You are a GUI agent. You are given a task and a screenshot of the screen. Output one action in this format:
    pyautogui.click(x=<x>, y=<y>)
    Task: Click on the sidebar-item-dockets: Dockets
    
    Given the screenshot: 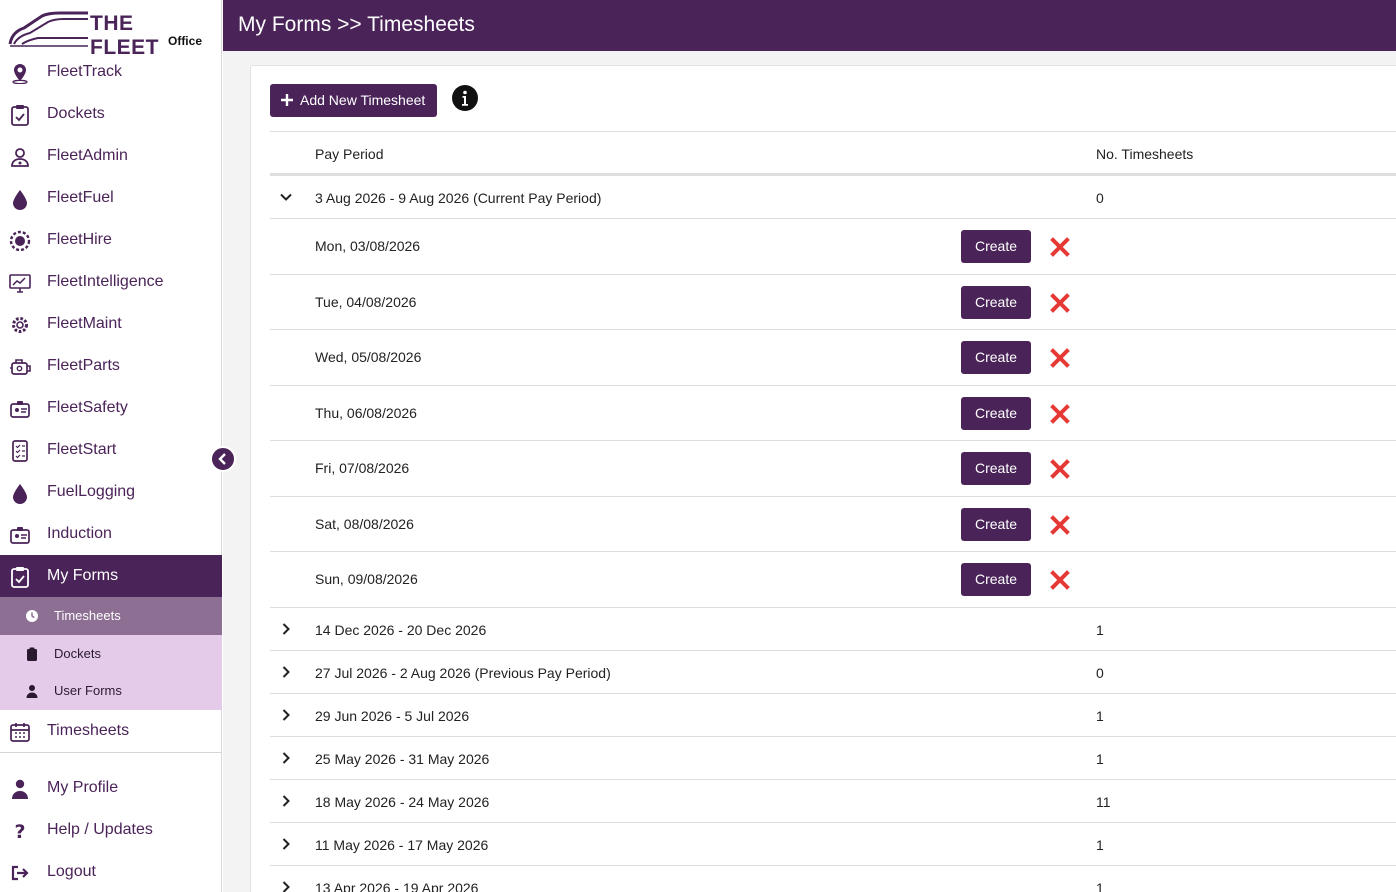 What is the action you would take?
    pyautogui.click(x=111, y=114)
    